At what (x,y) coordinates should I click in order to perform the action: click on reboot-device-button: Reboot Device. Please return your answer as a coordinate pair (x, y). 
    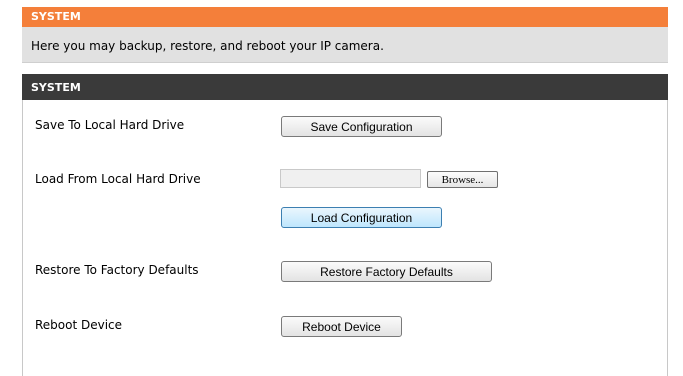
    Looking at the image, I should click on (341, 326).